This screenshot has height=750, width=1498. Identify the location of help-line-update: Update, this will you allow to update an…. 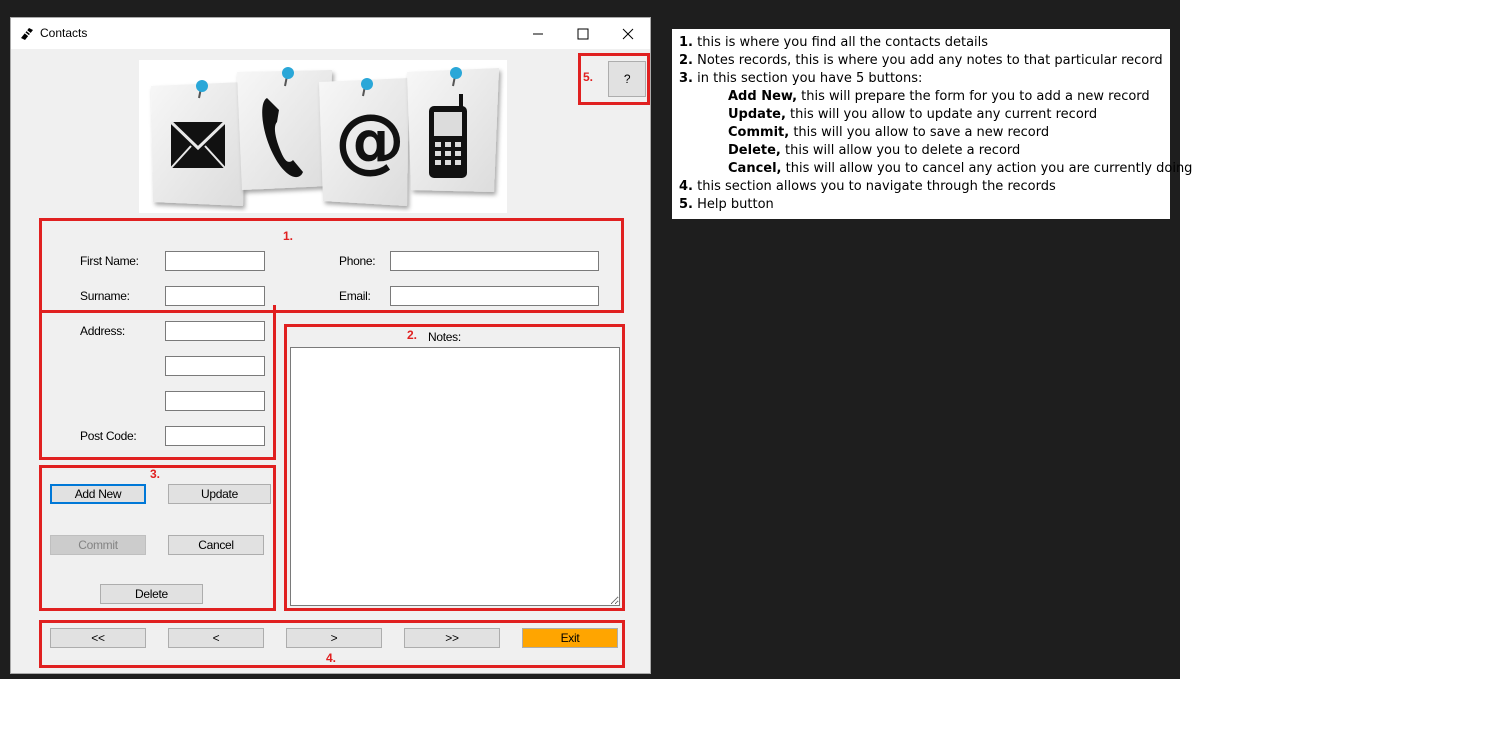
(913, 114).